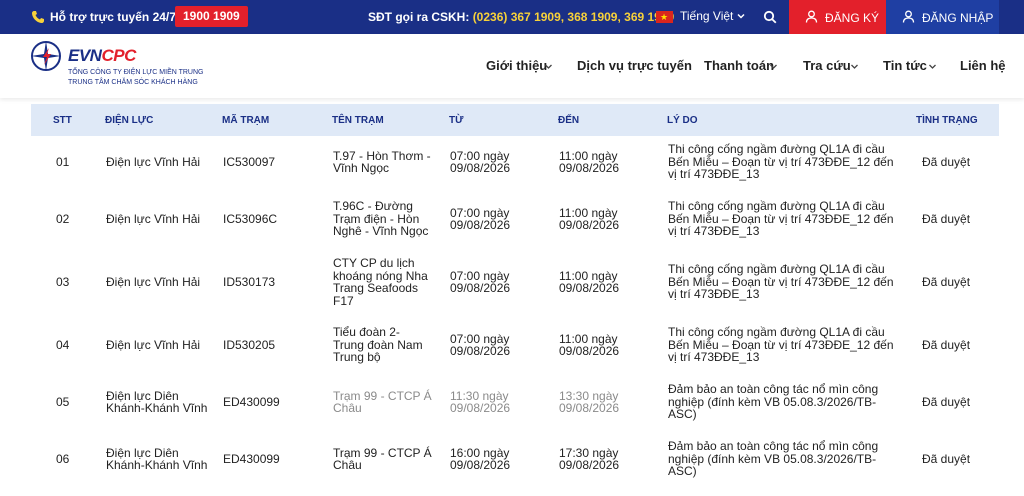  What do you see at coordinates (634, 65) in the screenshot?
I see `nav-item-dich-vu-truc-tuyen: Dịch vụ trực tuyến` at bounding box center [634, 65].